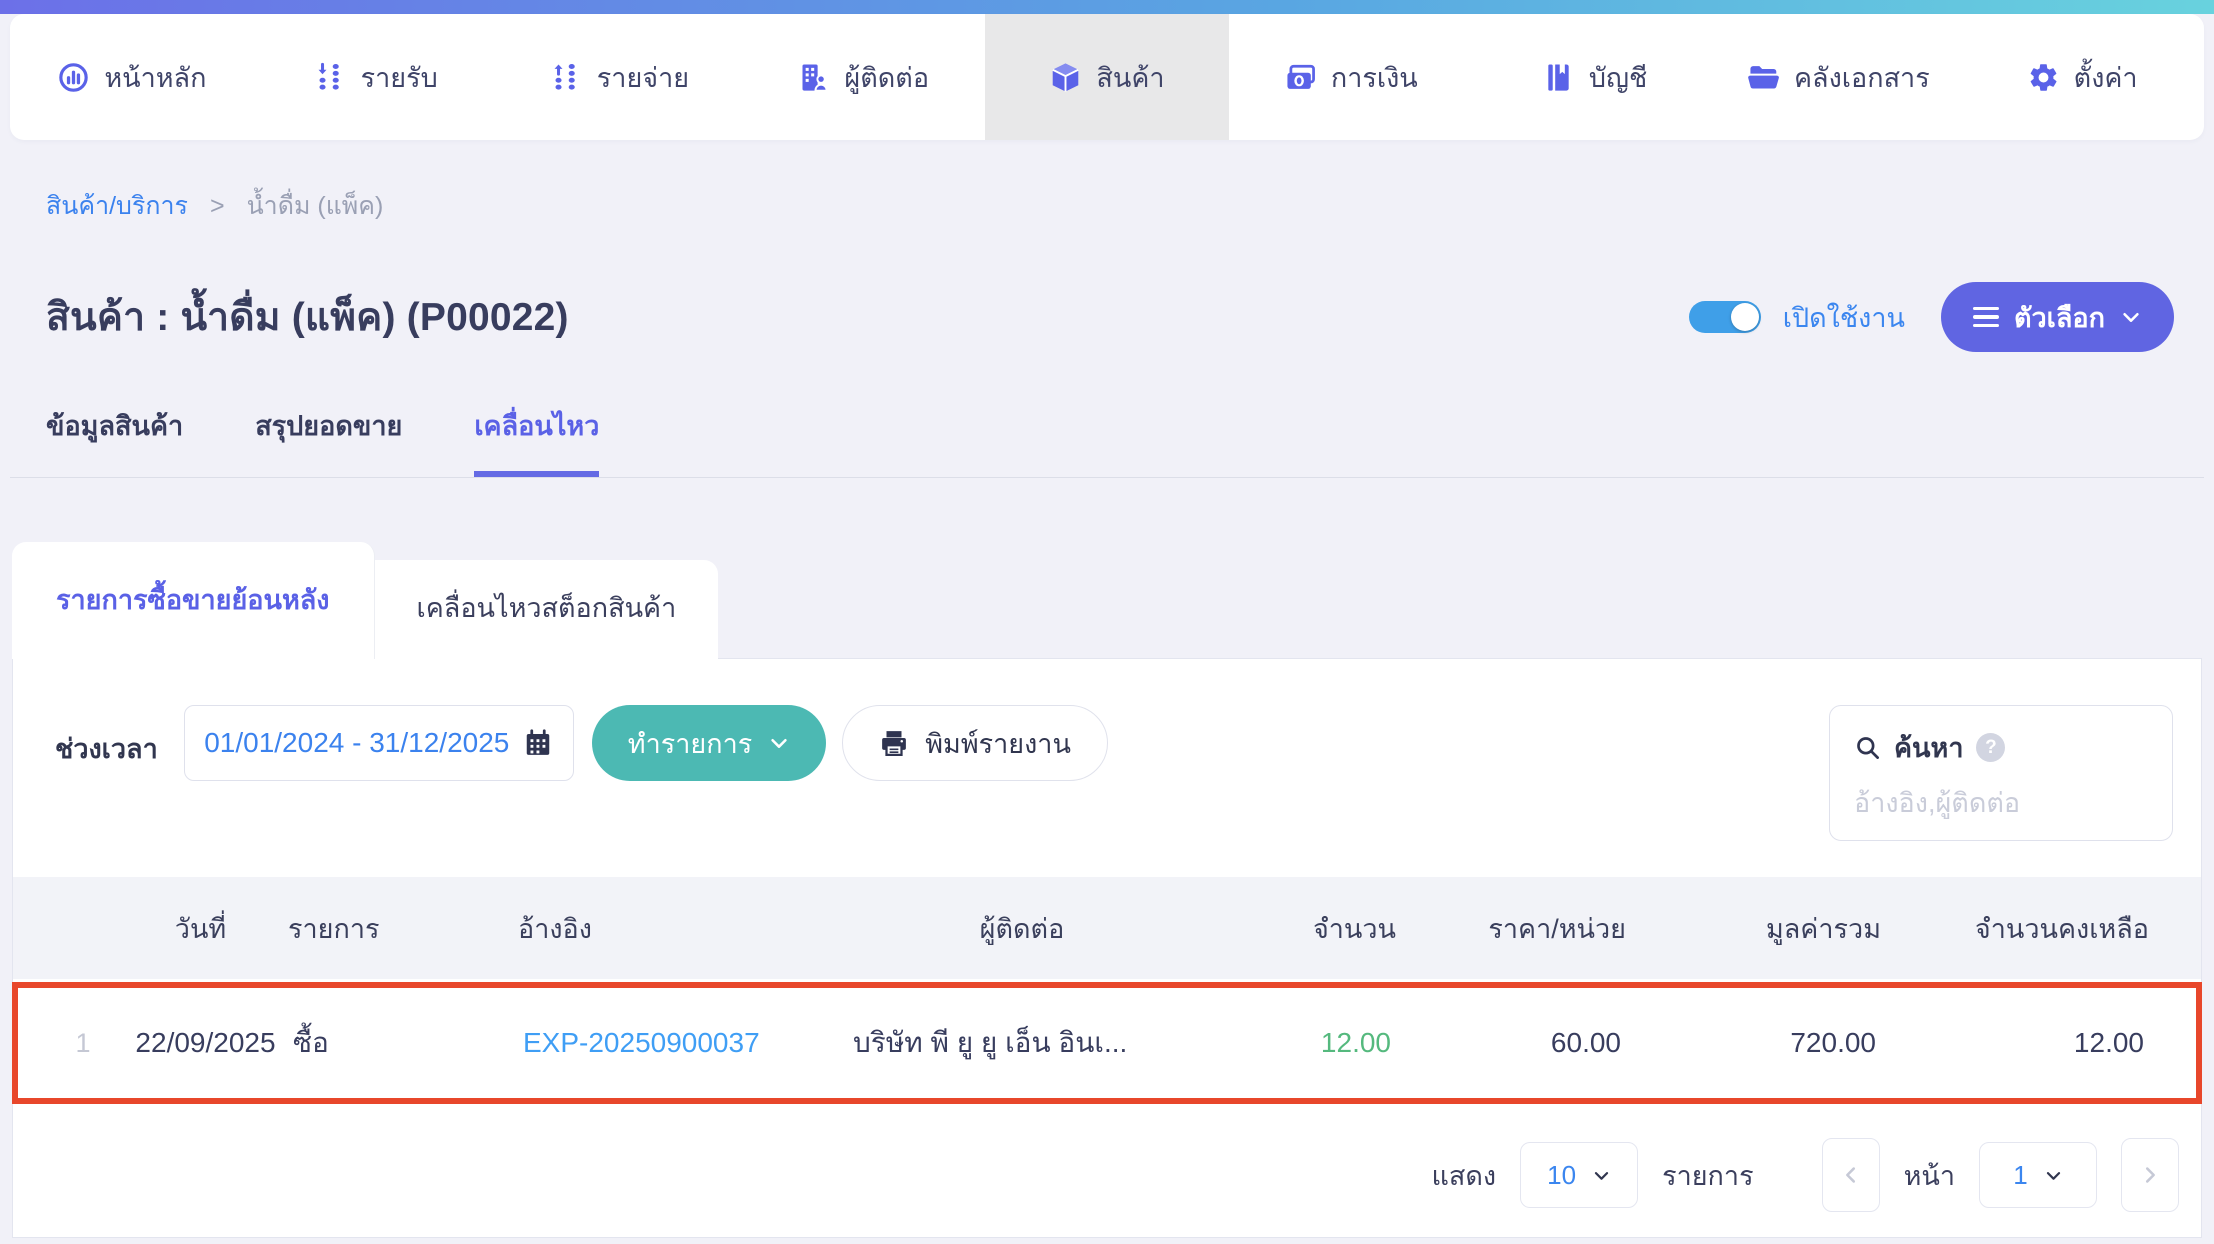 The width and height of the screenshot is (2214, 1244). What do you see at coordinates (1562, 1174) in the screenshot?
I see `per-page-value: 10` at bounding box center [1562, 1174].